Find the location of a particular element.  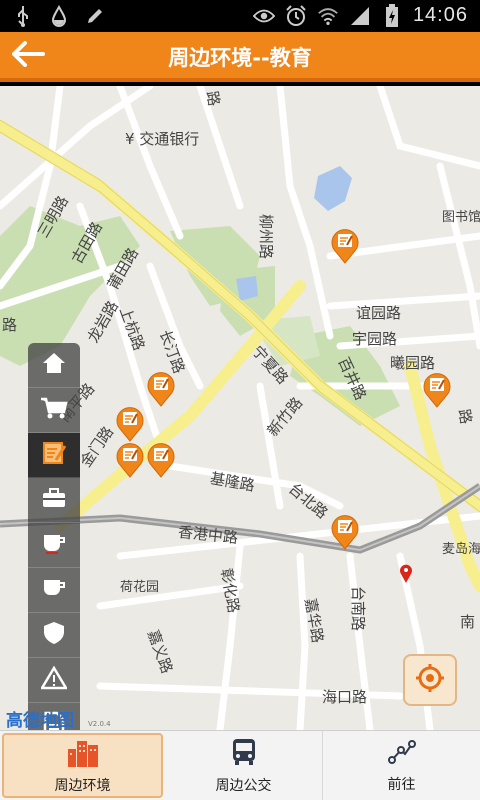

restaurant-icon is located at coordinates (54, 545).